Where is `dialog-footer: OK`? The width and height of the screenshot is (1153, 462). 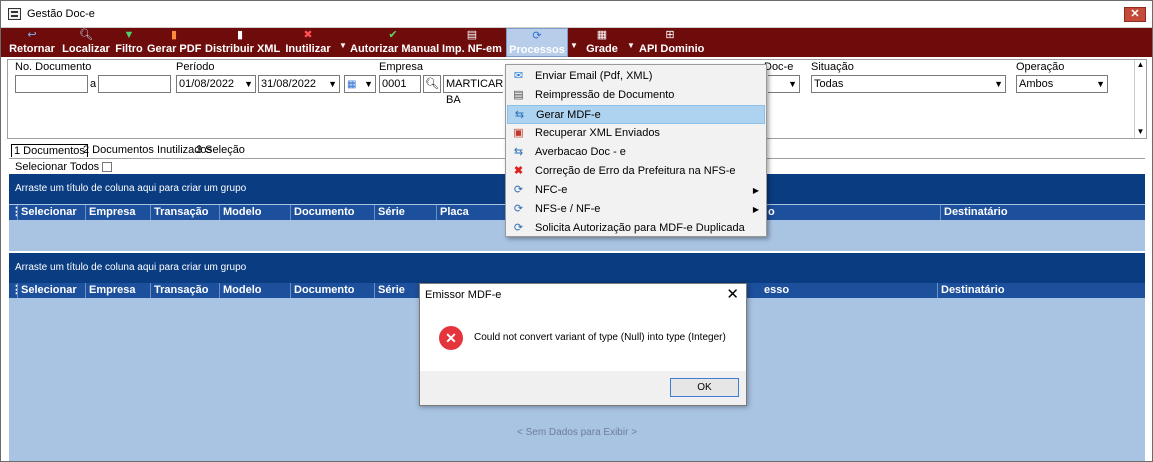 dialog-footer: OK is located at coordinates (583, 388).